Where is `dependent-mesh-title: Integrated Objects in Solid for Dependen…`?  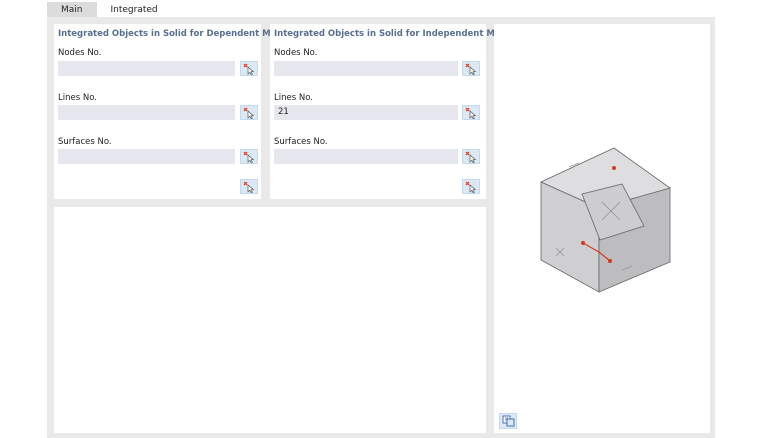 dependent-mesh-title: Integrated Objects in Solid for Dependen… is located at coordinates (173, 34).